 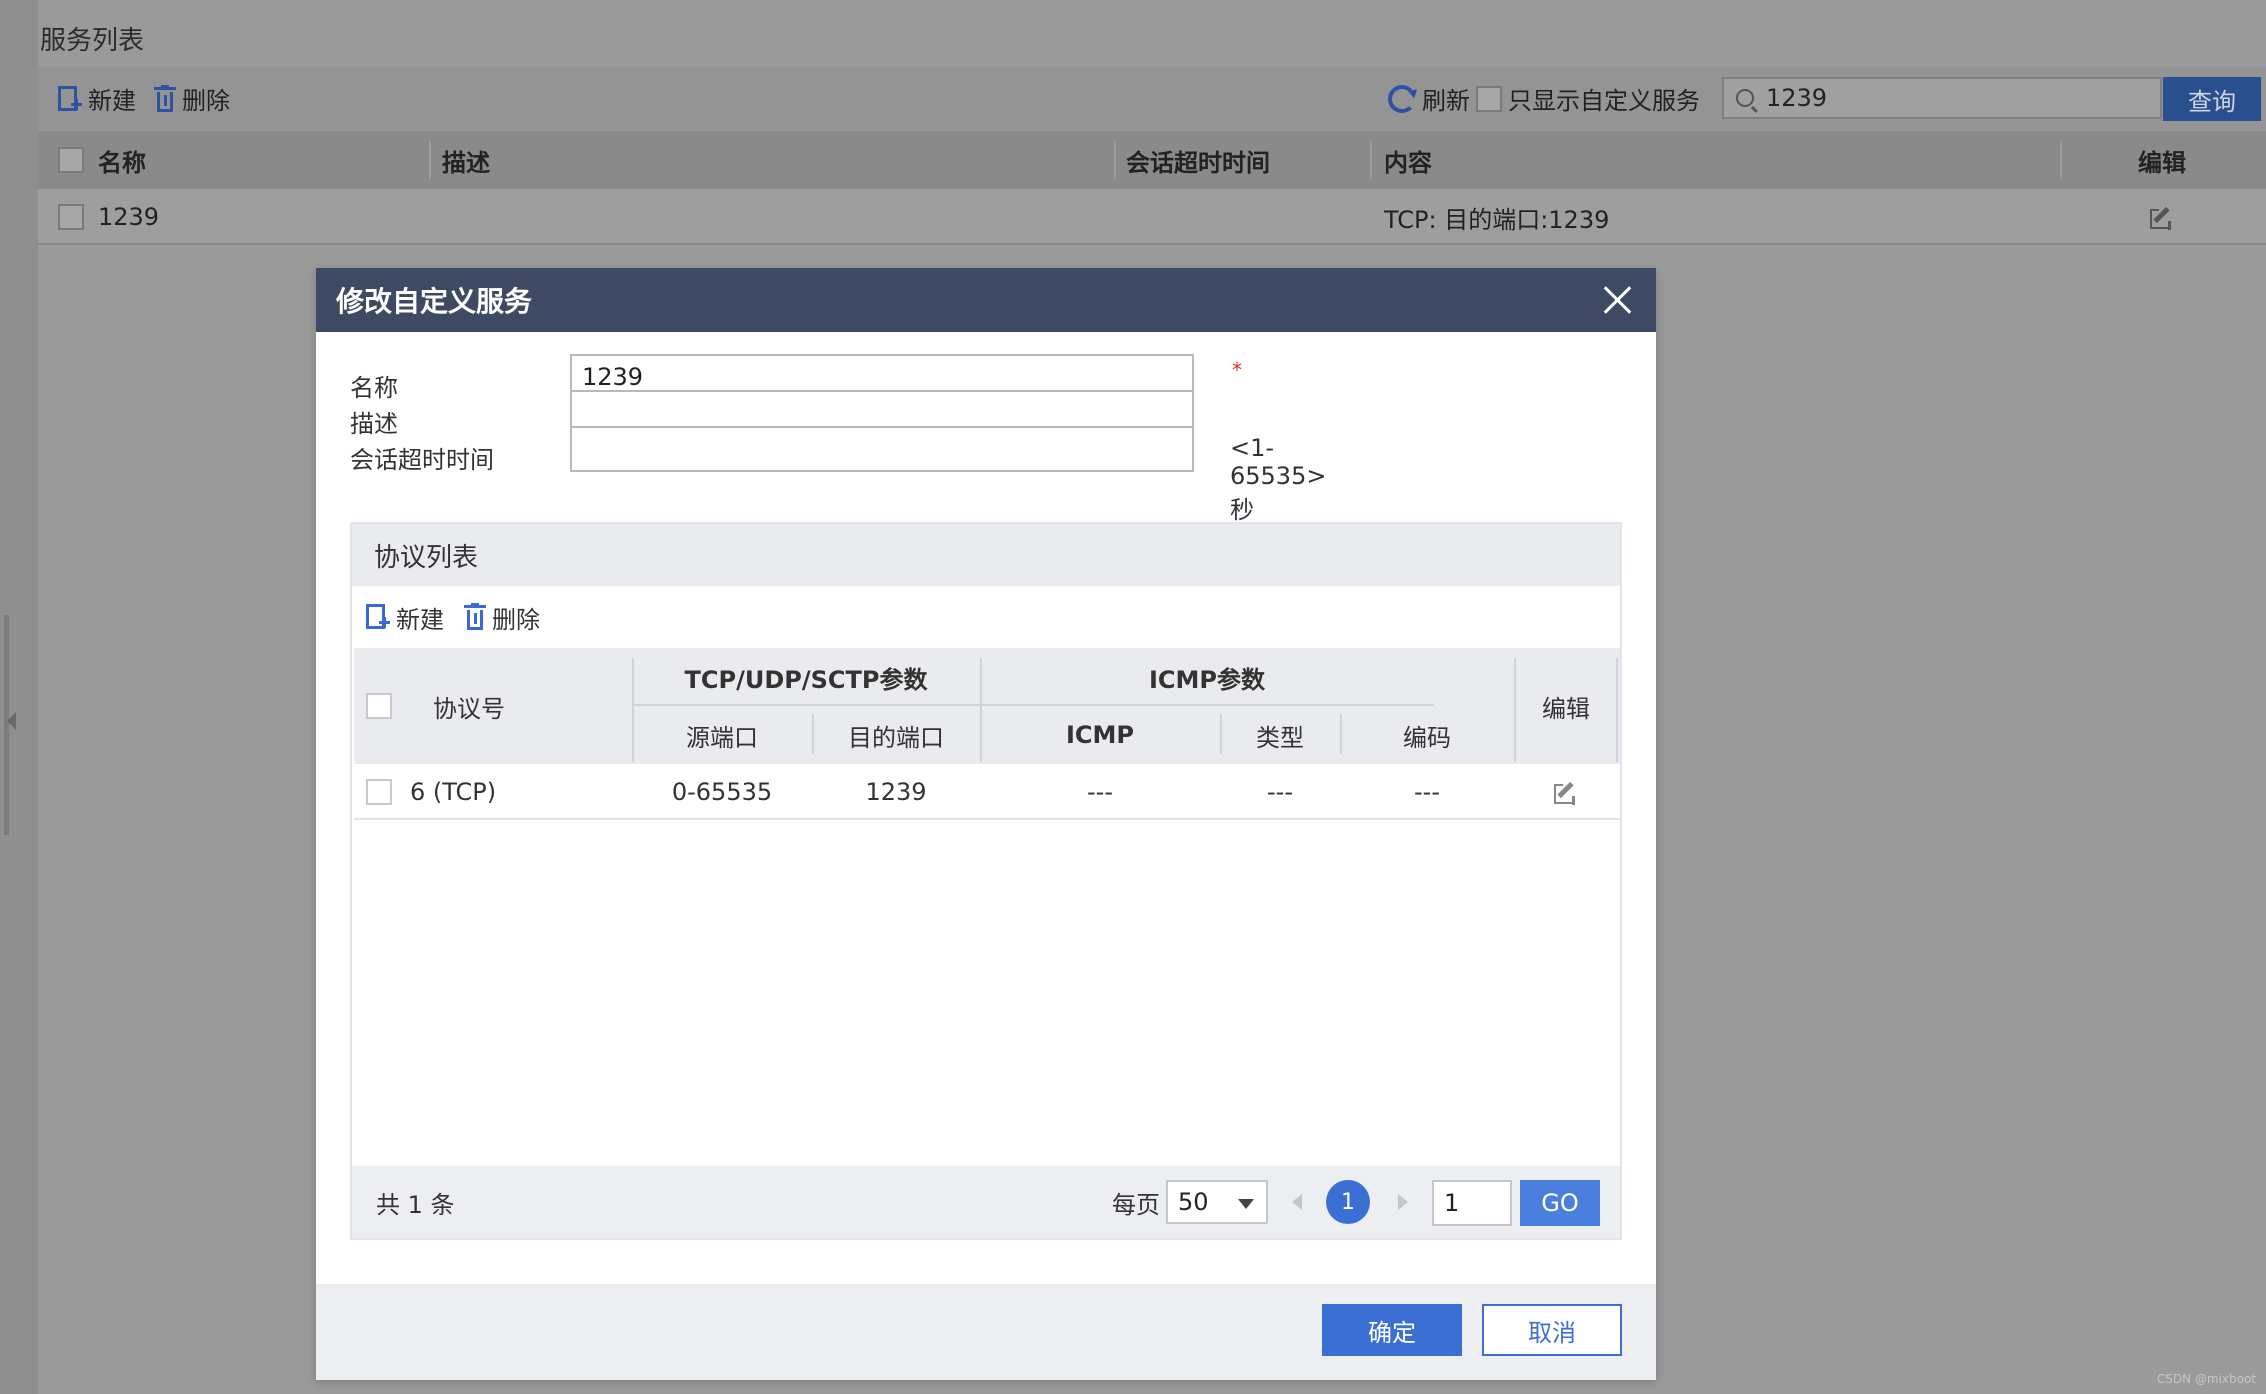 I want to click on timeout-hint: <1-65535>秒, so click(x=1278, y=479).